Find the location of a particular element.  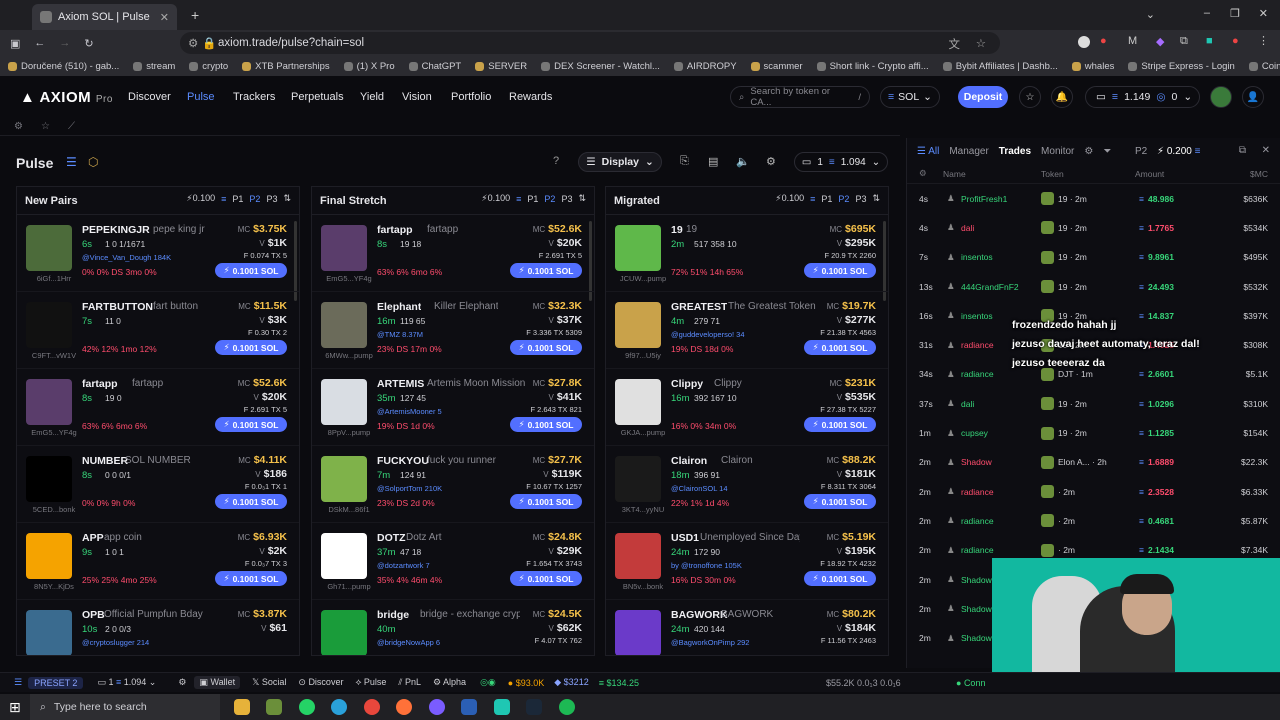

bottom-discover: ⊙ Discover is located at coordinates (320, 682).